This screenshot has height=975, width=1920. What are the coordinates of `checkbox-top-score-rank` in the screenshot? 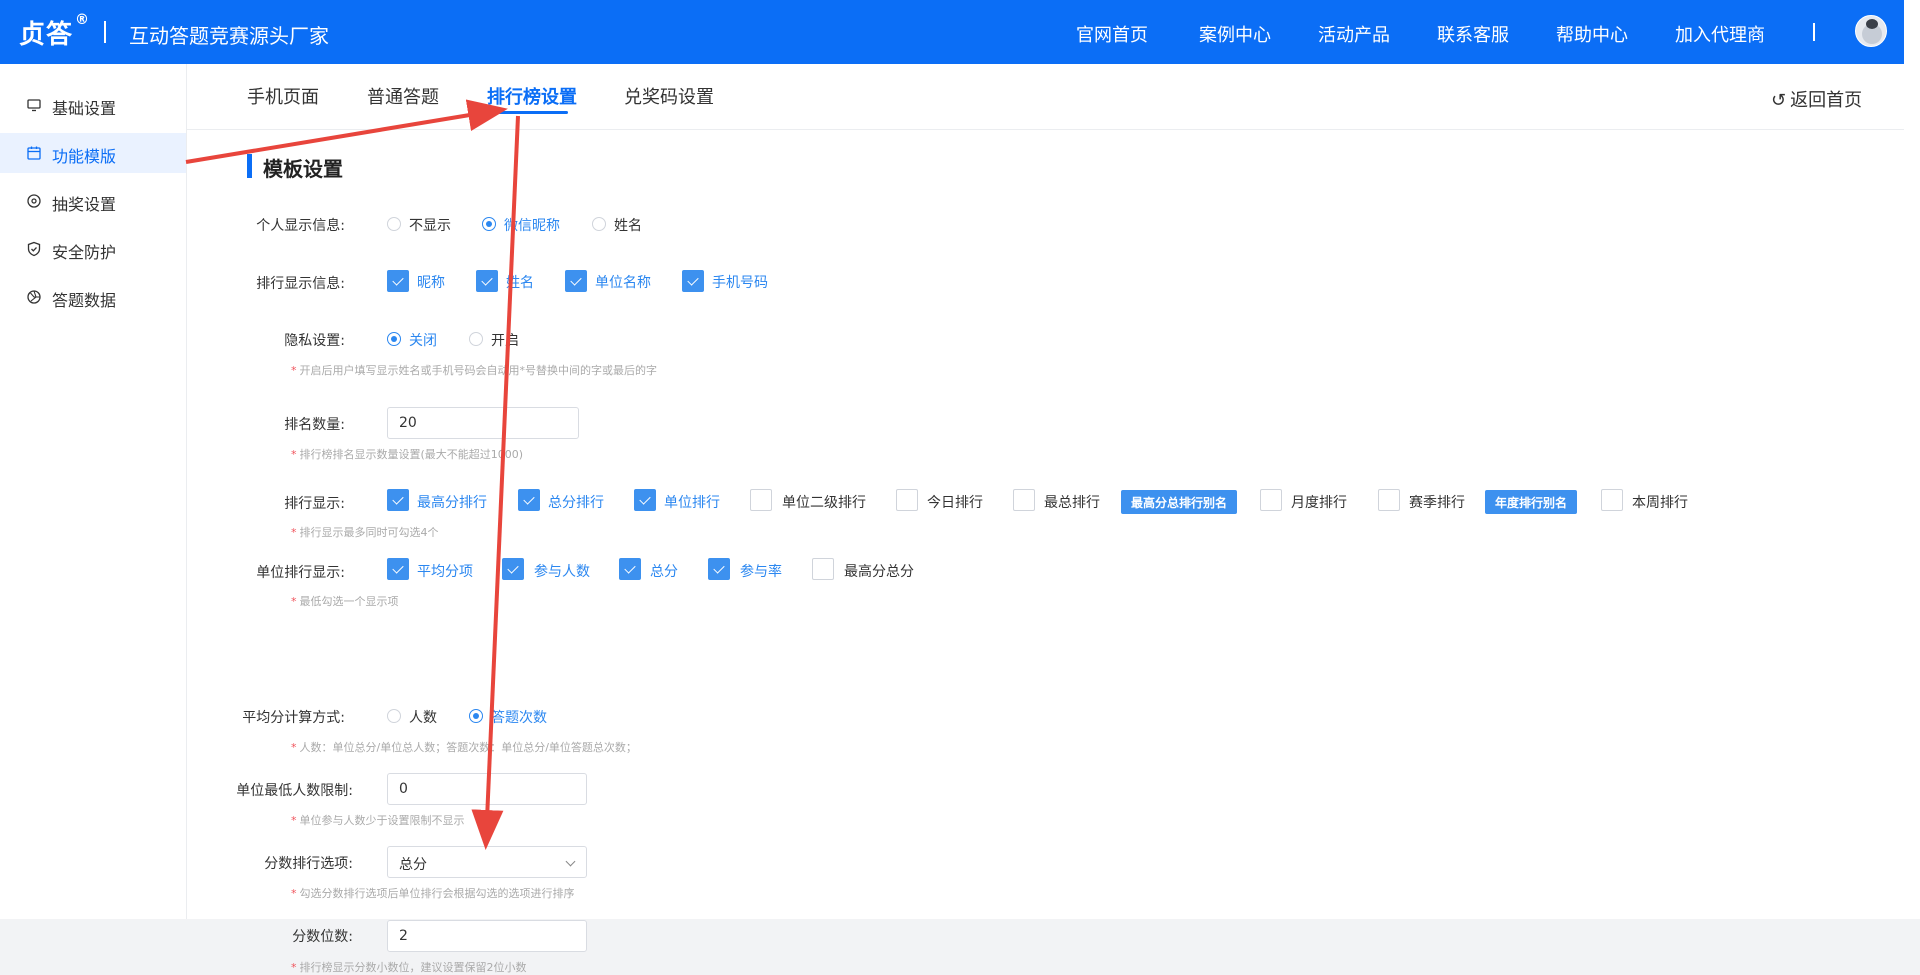 It's located at (398, 500).